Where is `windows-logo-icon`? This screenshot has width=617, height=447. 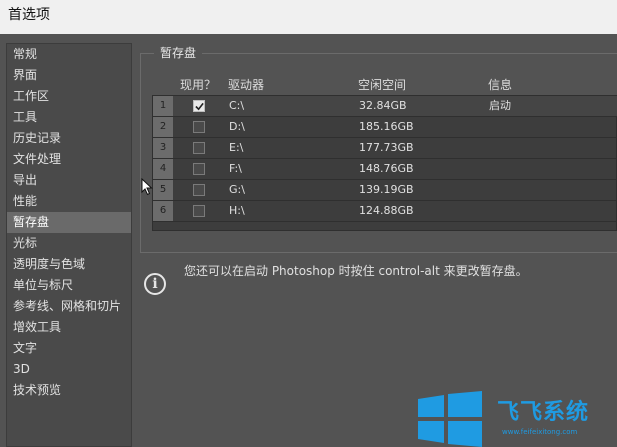
windows-logo-icon is located at coordinates (450, 419).